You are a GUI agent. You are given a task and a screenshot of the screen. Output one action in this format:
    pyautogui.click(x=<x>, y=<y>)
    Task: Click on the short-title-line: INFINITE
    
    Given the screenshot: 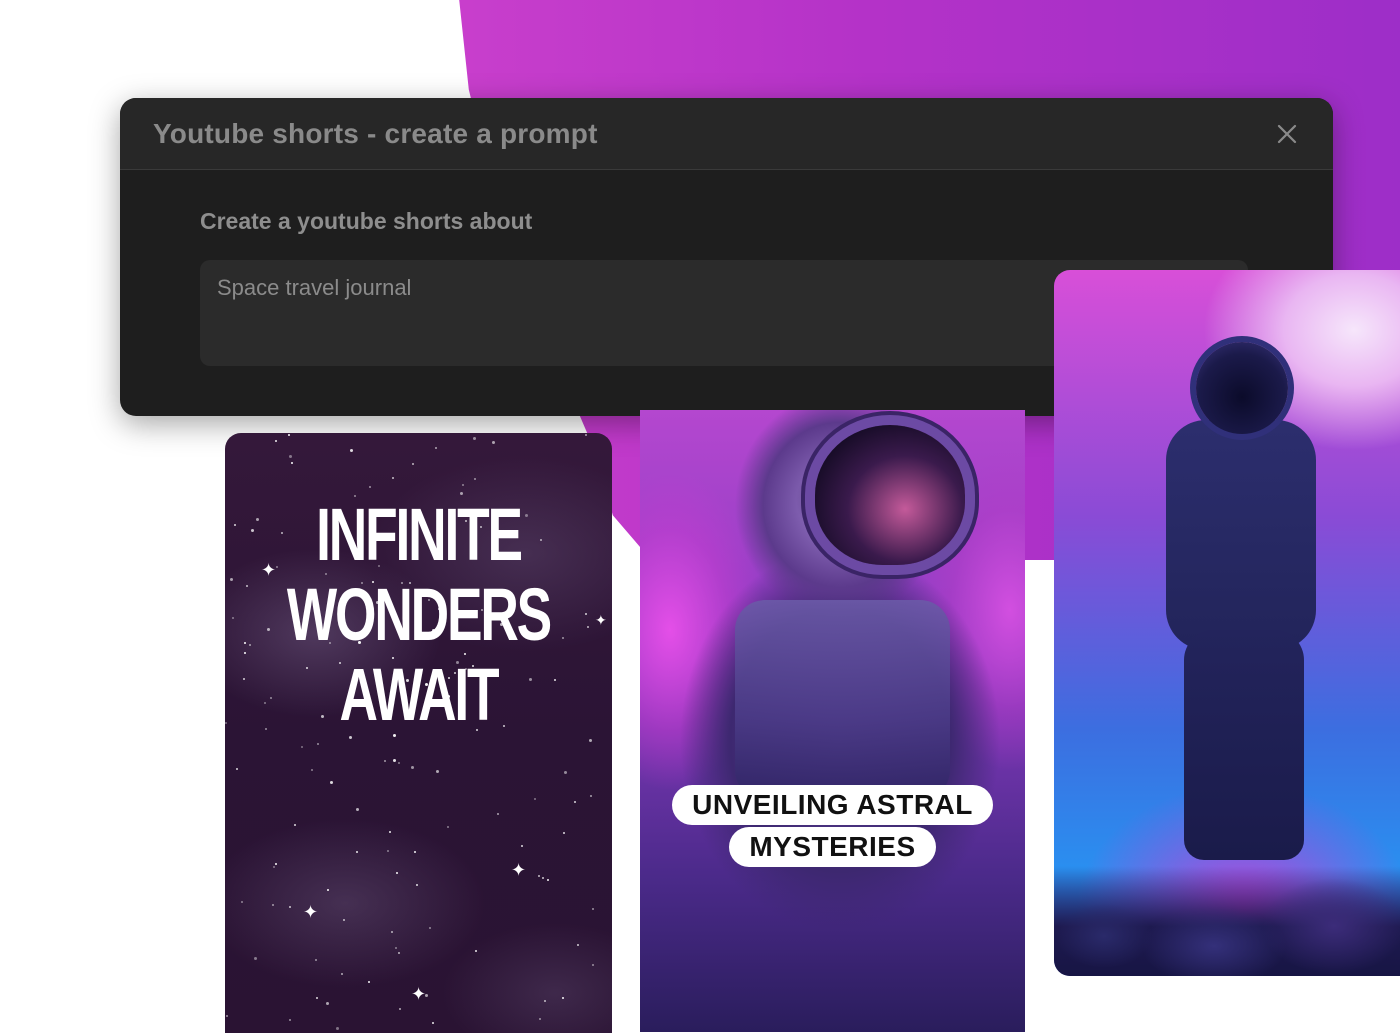 What is the action you would take?
    pyautogui.click(x=419, y=534)
    